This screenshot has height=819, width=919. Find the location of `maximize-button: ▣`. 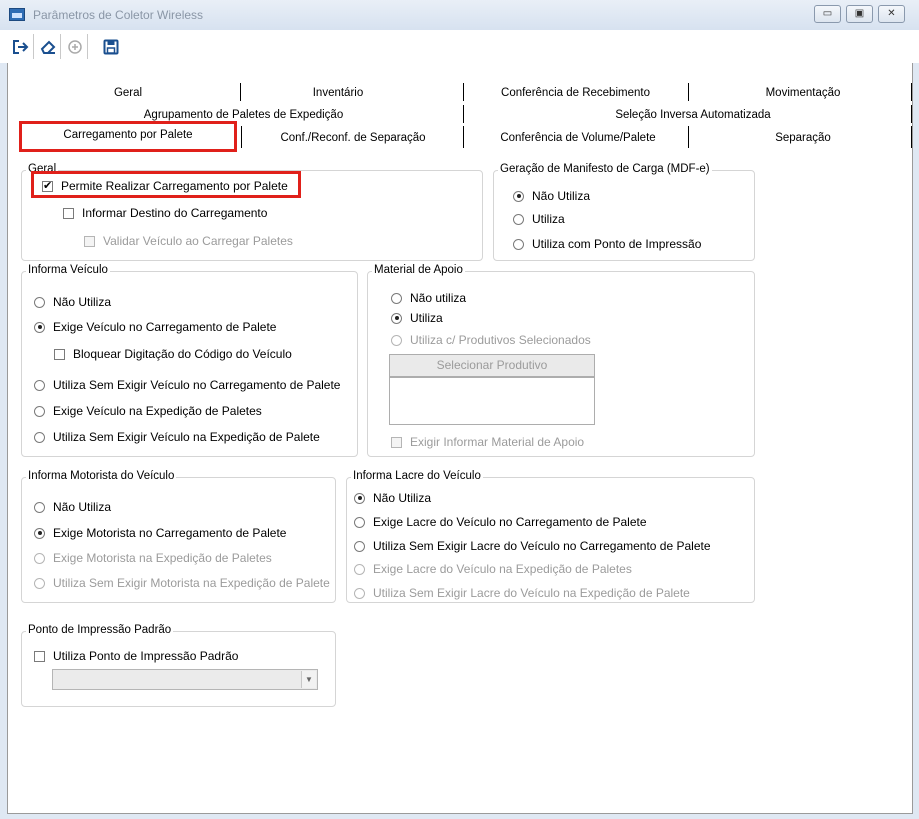

maximize-button: ▣ is located at coordinates (859, 14).